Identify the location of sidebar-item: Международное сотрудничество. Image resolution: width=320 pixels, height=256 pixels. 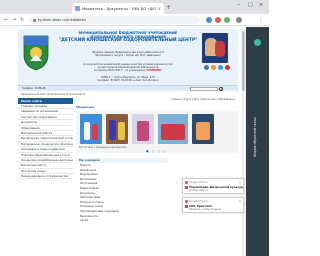
(45, 177).